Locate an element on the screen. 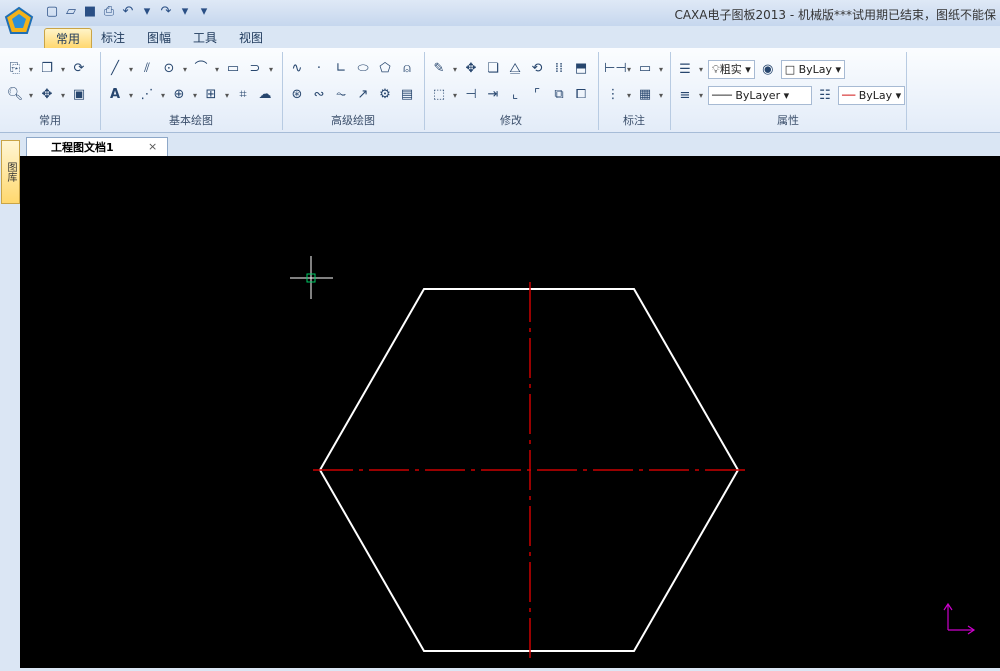 This screenshot has width=1000, height=671. move-icon: ✥ is located at coordinates (471, 69).